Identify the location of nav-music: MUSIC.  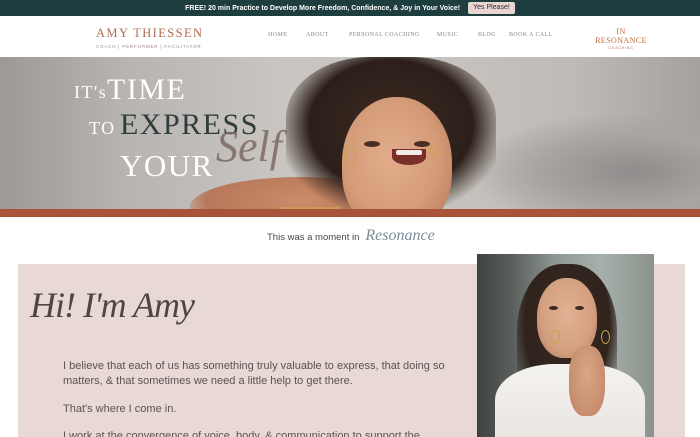
(447, 35).